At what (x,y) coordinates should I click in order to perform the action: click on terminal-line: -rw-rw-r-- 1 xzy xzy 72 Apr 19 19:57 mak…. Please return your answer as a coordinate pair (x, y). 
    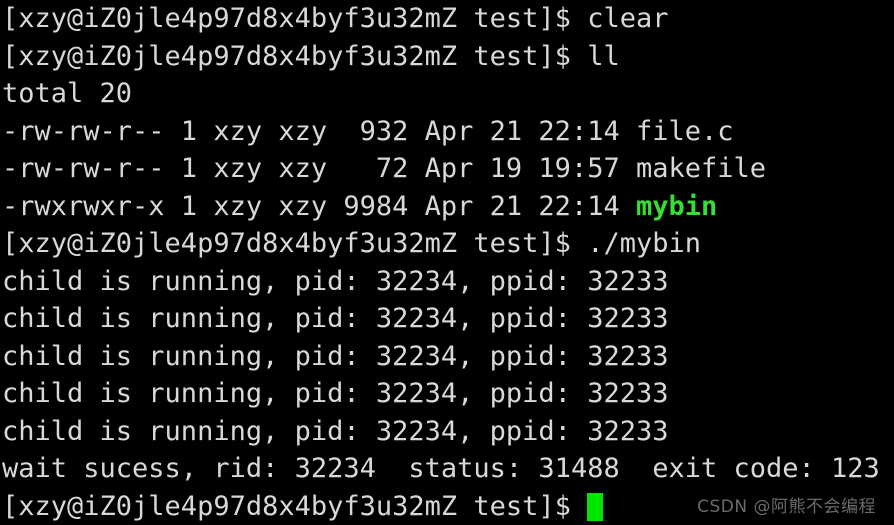
    Looking at the image, I should click on (447, 169).